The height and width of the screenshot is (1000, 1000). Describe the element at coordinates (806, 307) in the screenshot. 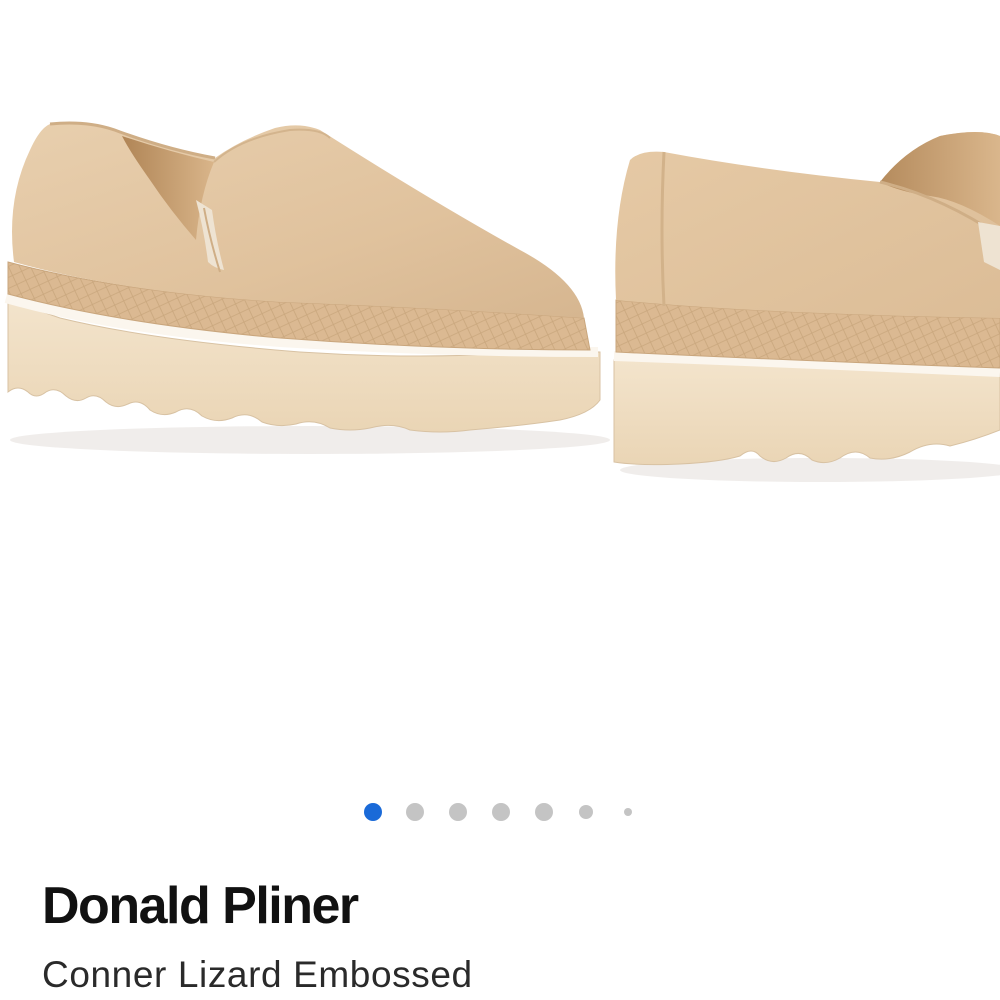

I see `right-shoe-illustration` at that location.